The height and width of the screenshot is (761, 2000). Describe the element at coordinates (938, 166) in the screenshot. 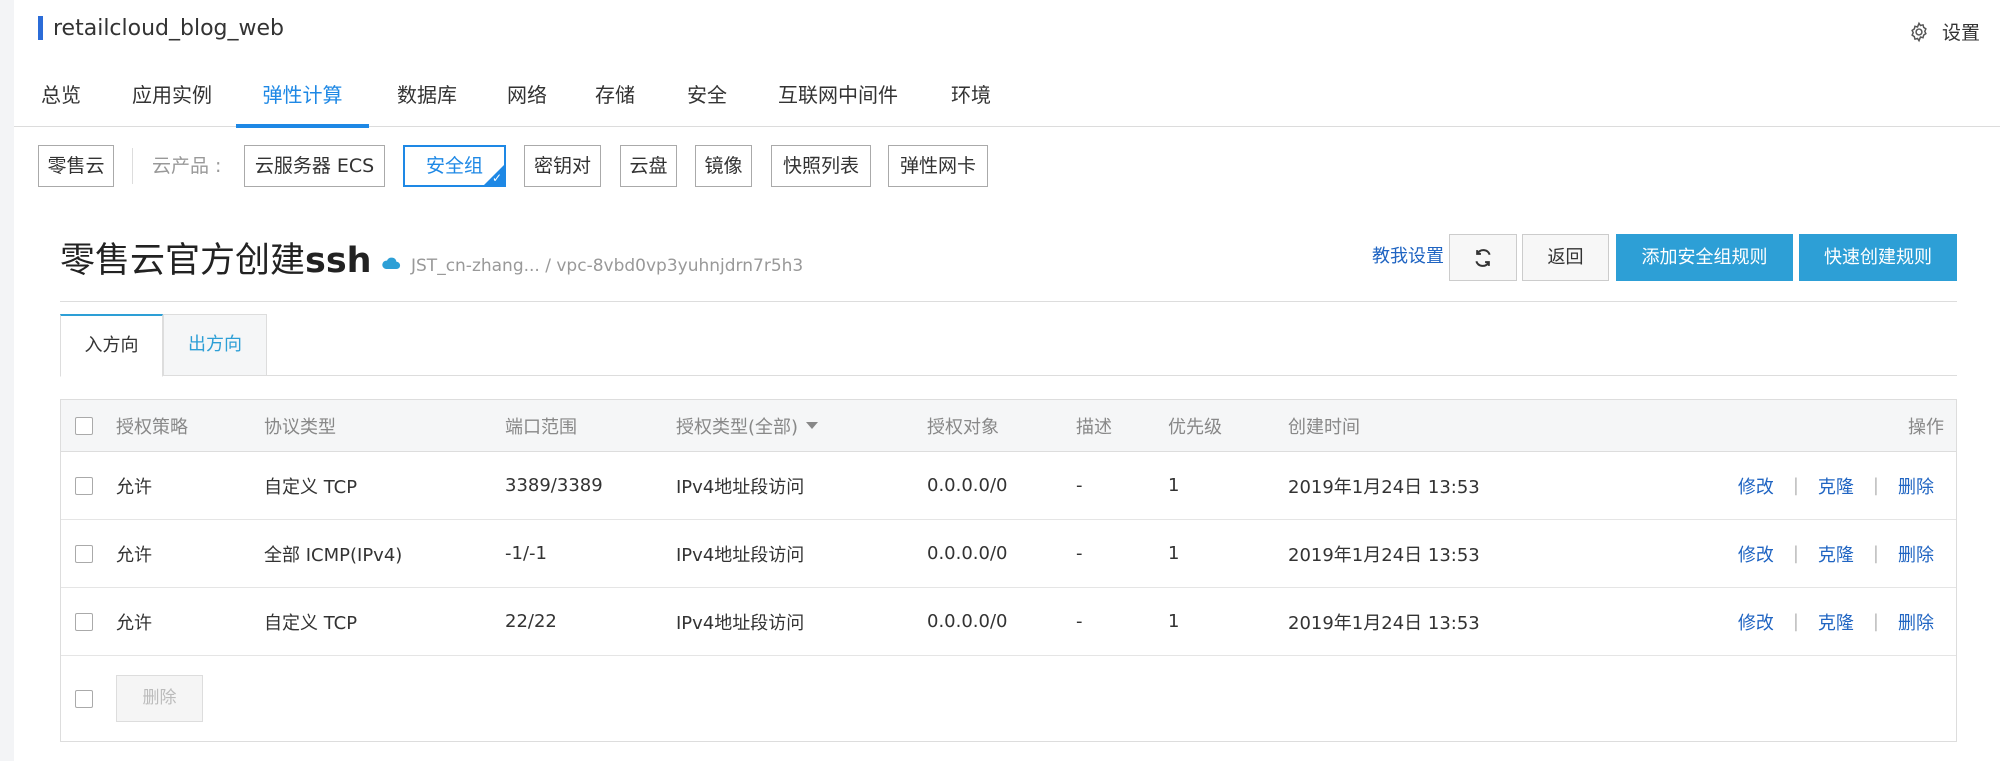

I see `chip-eni: 弹性网卡` at that location.